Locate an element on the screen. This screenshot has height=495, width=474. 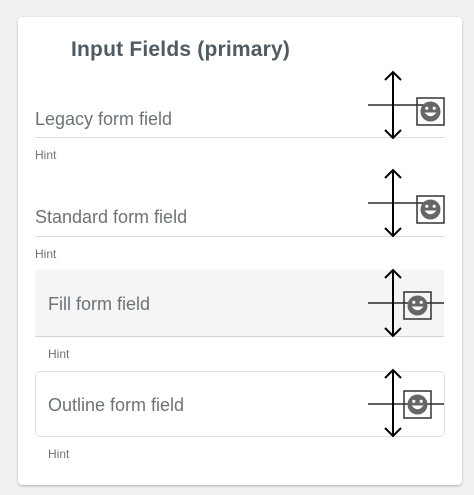
outline-field-hint: Hint is located at coordinates (59, 454).